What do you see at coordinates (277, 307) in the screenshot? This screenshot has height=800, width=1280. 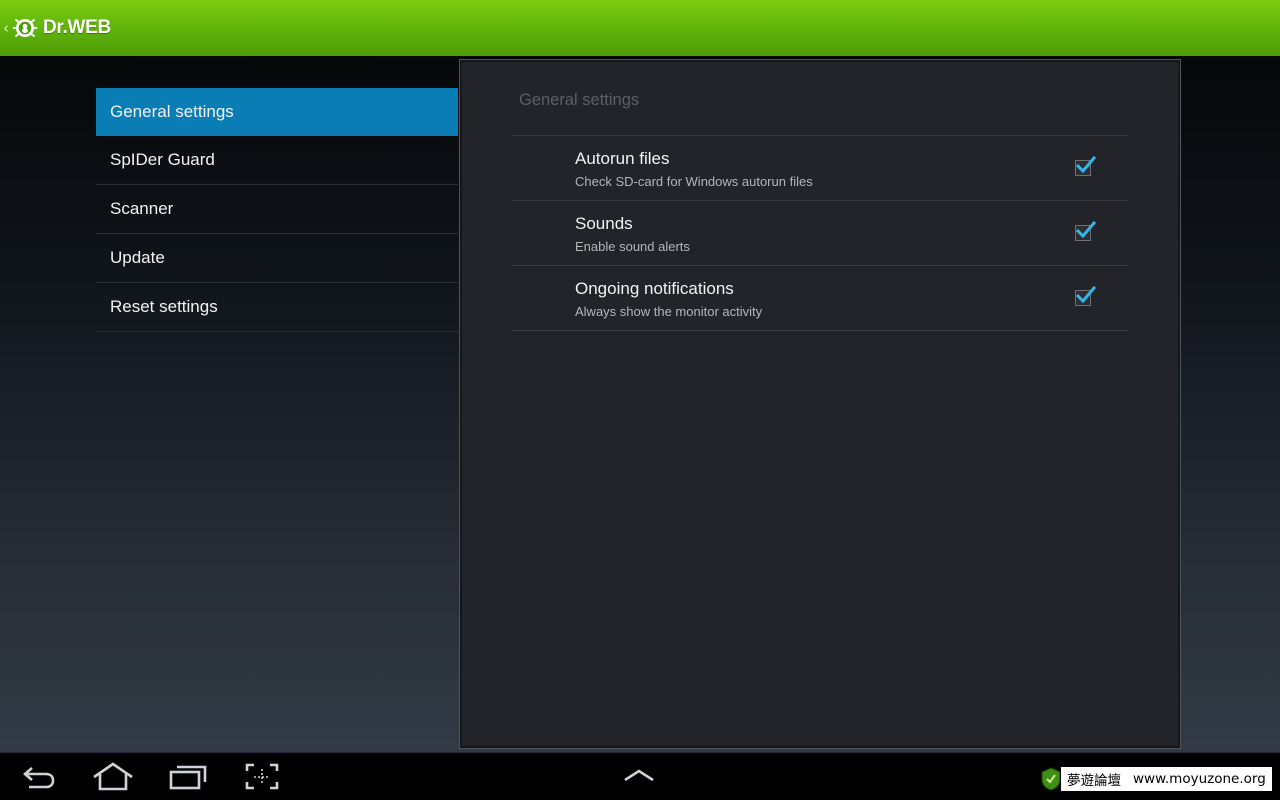 I see `nav-item-reset-settings: Reset settings` at bounding box center [277, 307].